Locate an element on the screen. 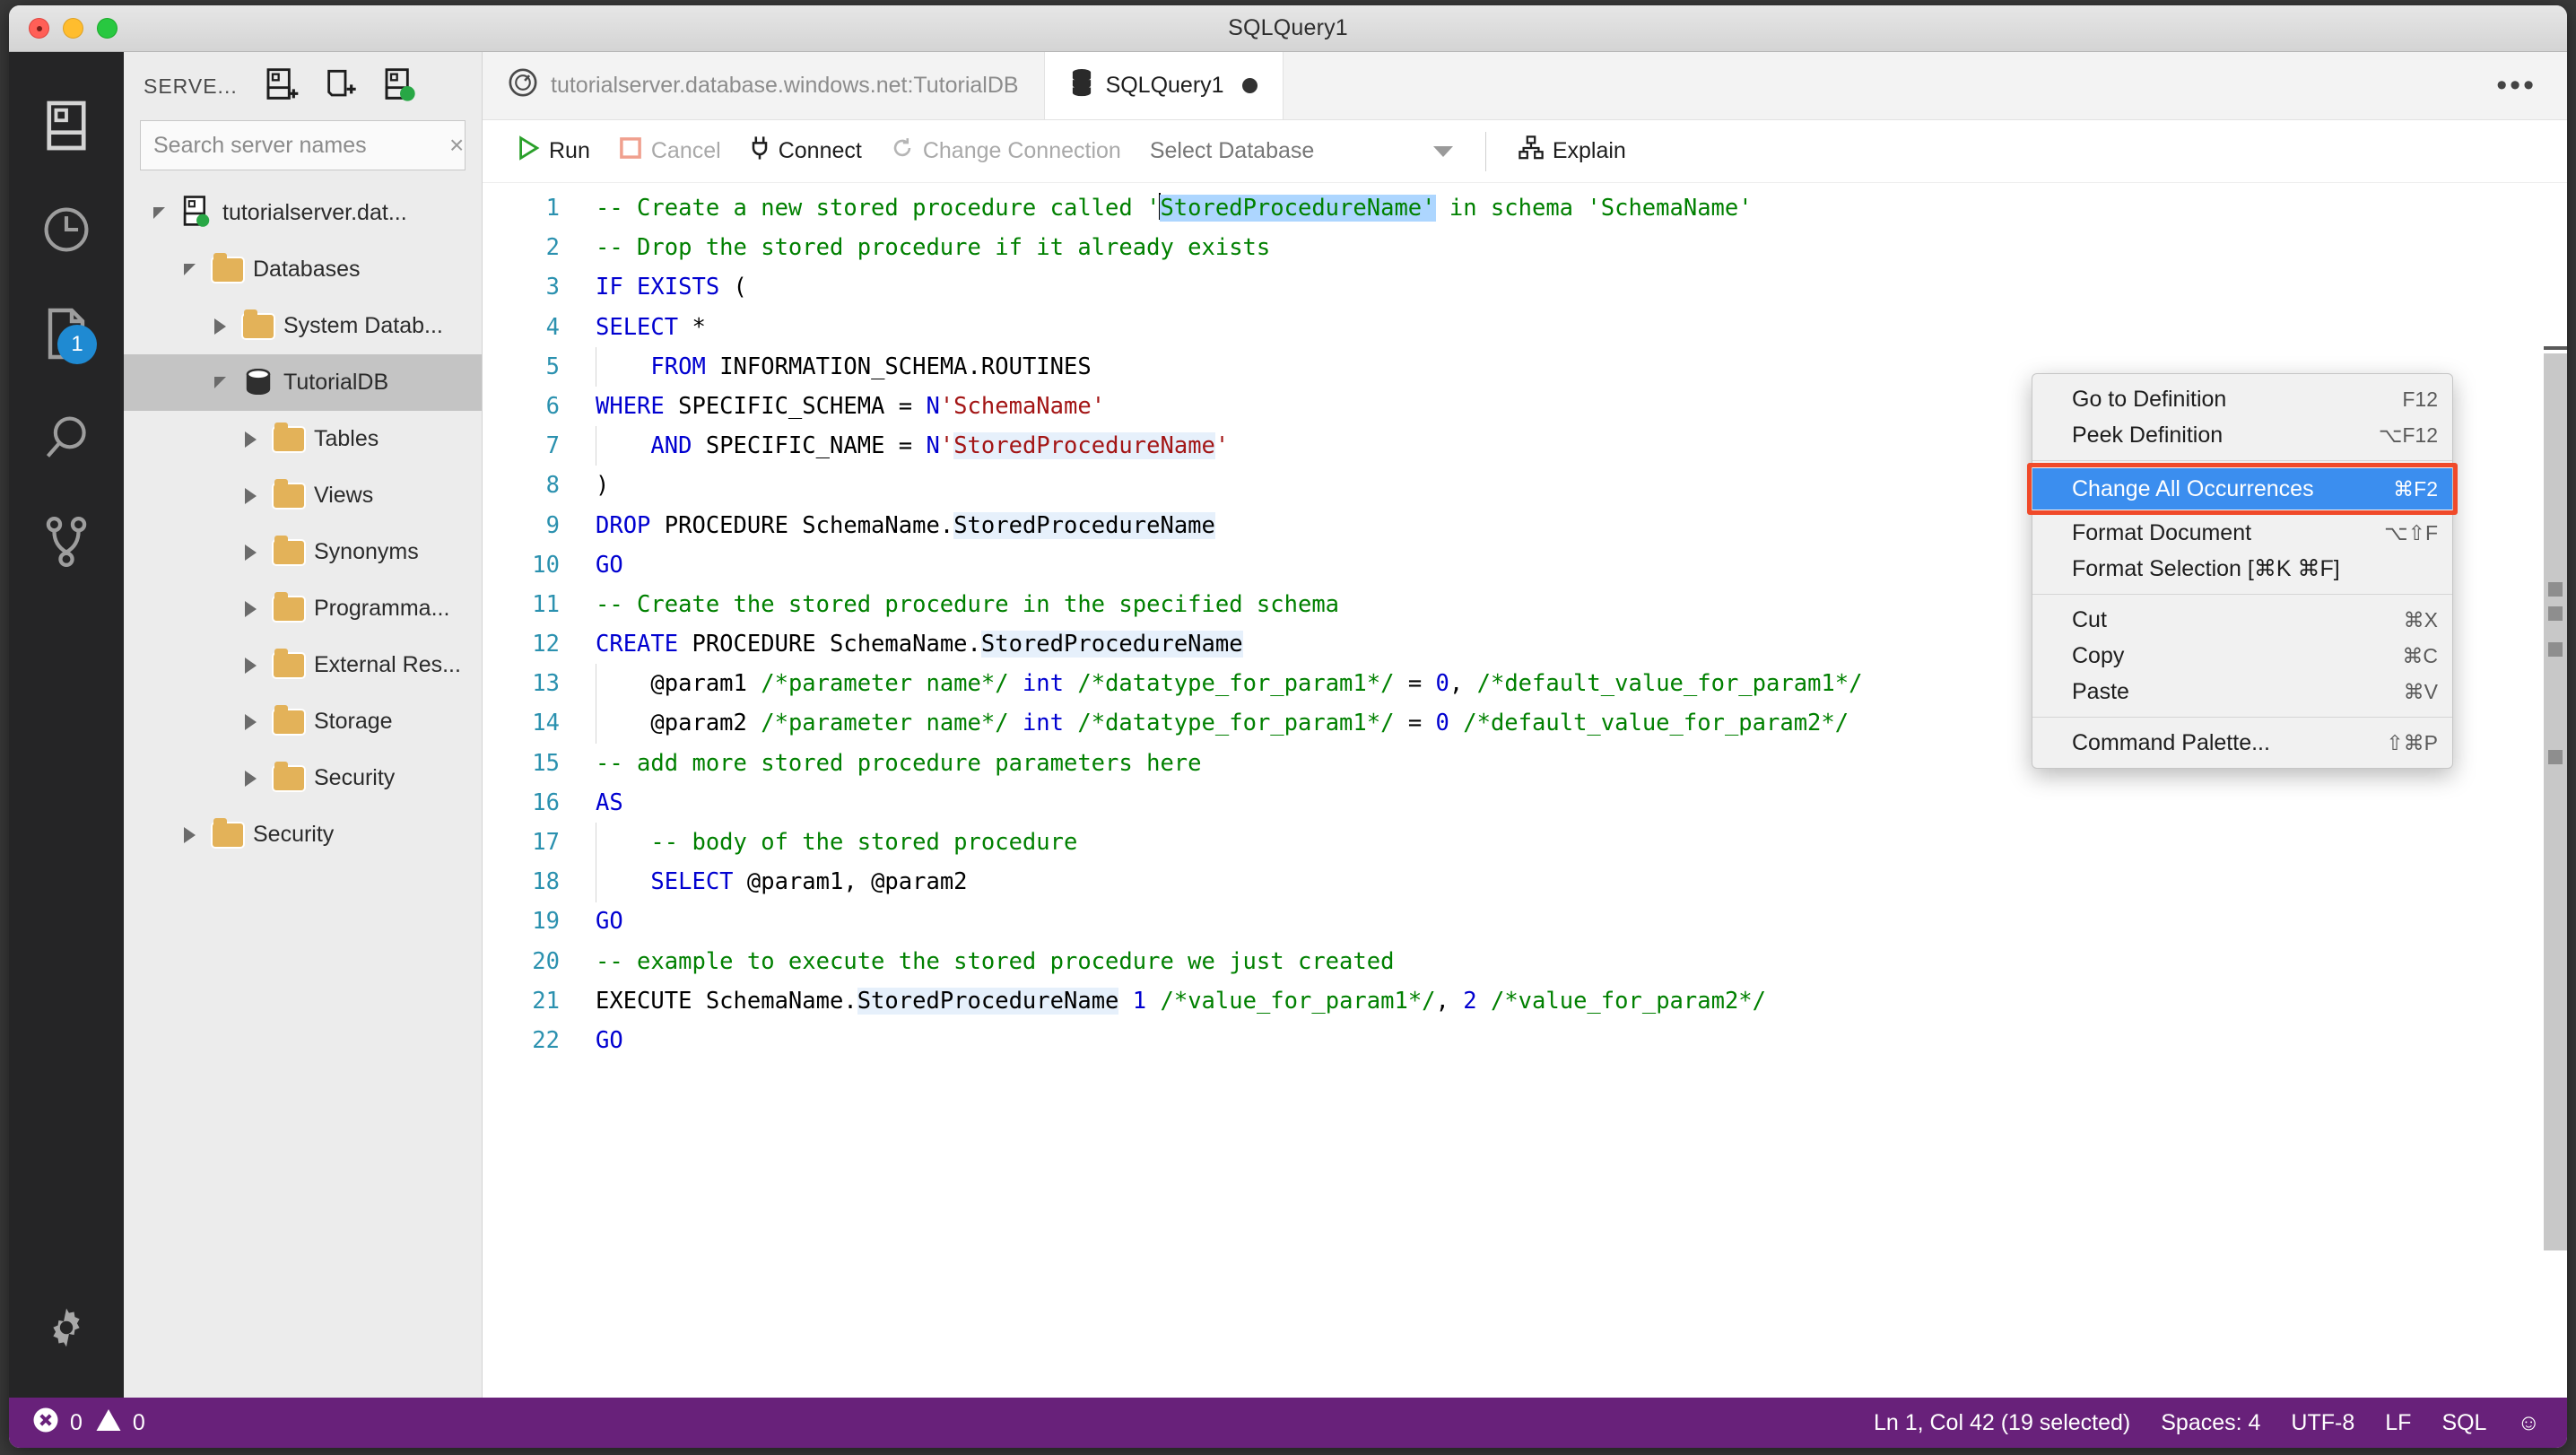 Image resolution: width=2576 pixels, height=1455 pixels. menu-item-shortcut: ⌥⇧F is located at coordinates (2411, 532).